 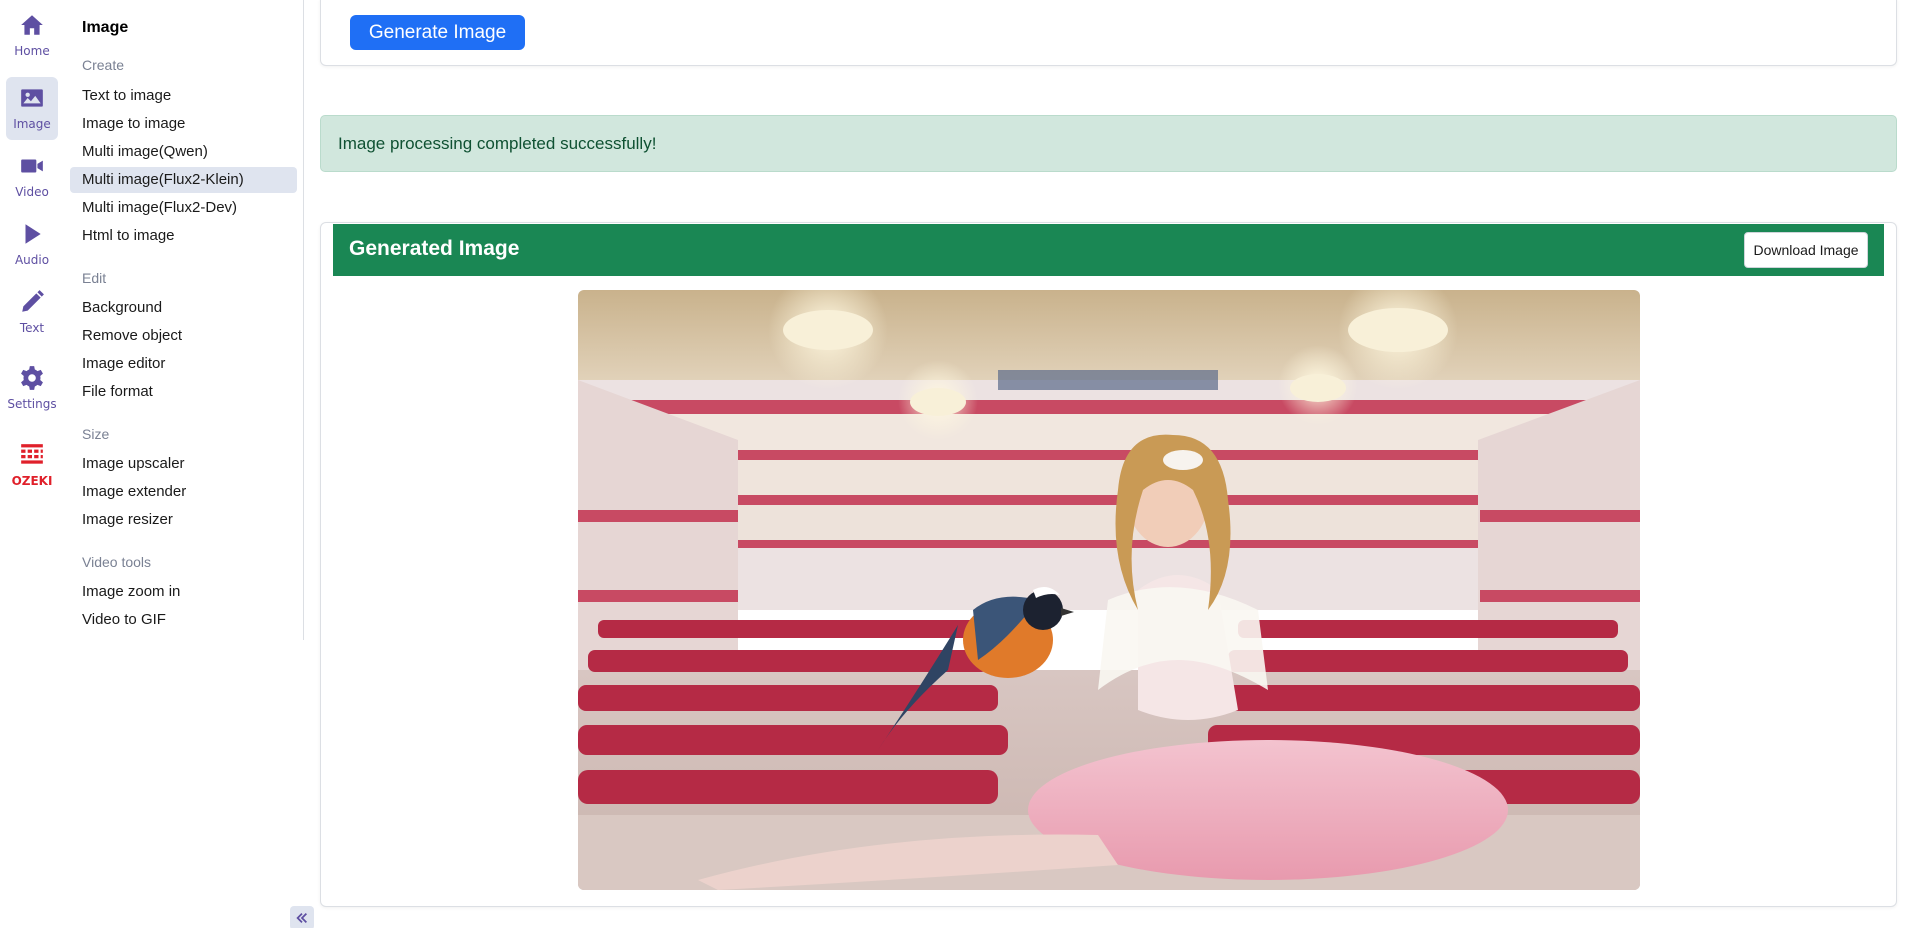 I want to click on rail-home: Home, so click(x=32, y=35).